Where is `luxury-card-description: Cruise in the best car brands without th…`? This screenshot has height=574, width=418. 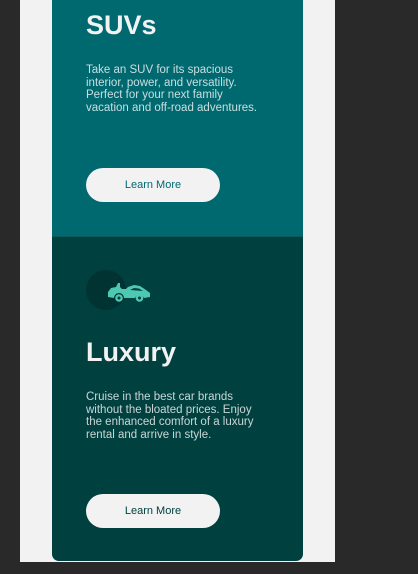 luxury-card-description: Cruise in the best car brands without th… is located at coordinates (170, 416).